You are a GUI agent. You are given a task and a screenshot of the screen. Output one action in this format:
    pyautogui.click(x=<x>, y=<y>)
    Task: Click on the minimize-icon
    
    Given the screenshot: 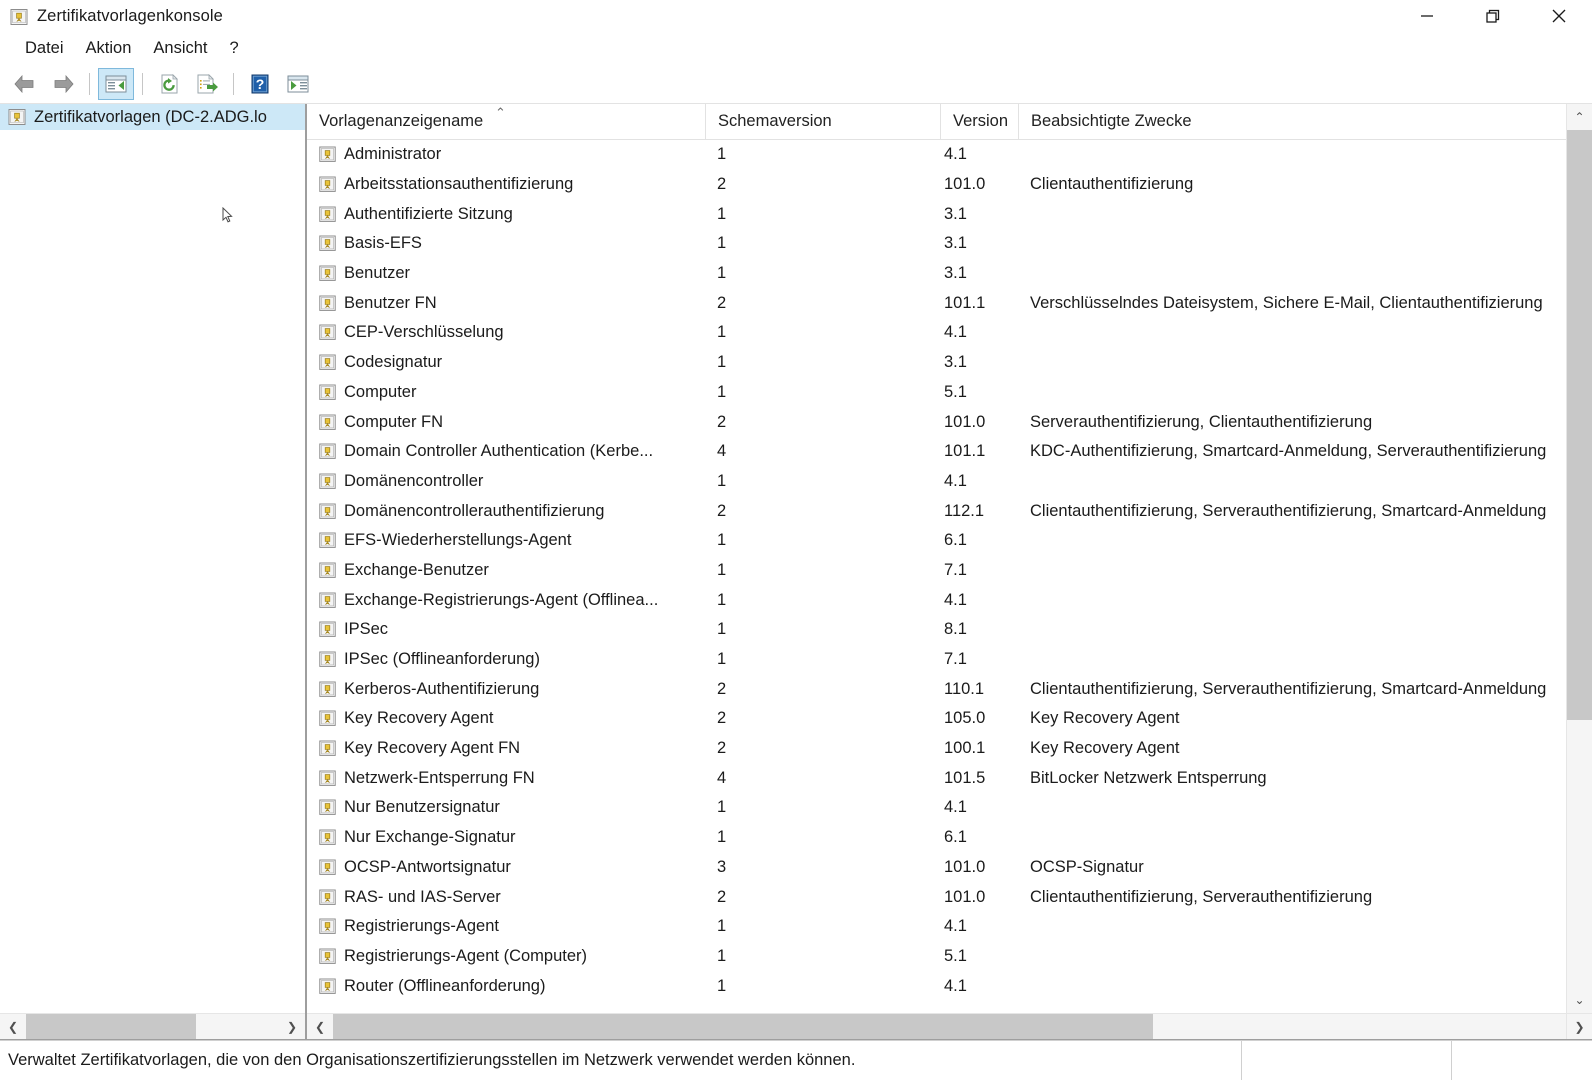 What is the action you would take?
    pyautogui.click(x=1427, y=16)
    